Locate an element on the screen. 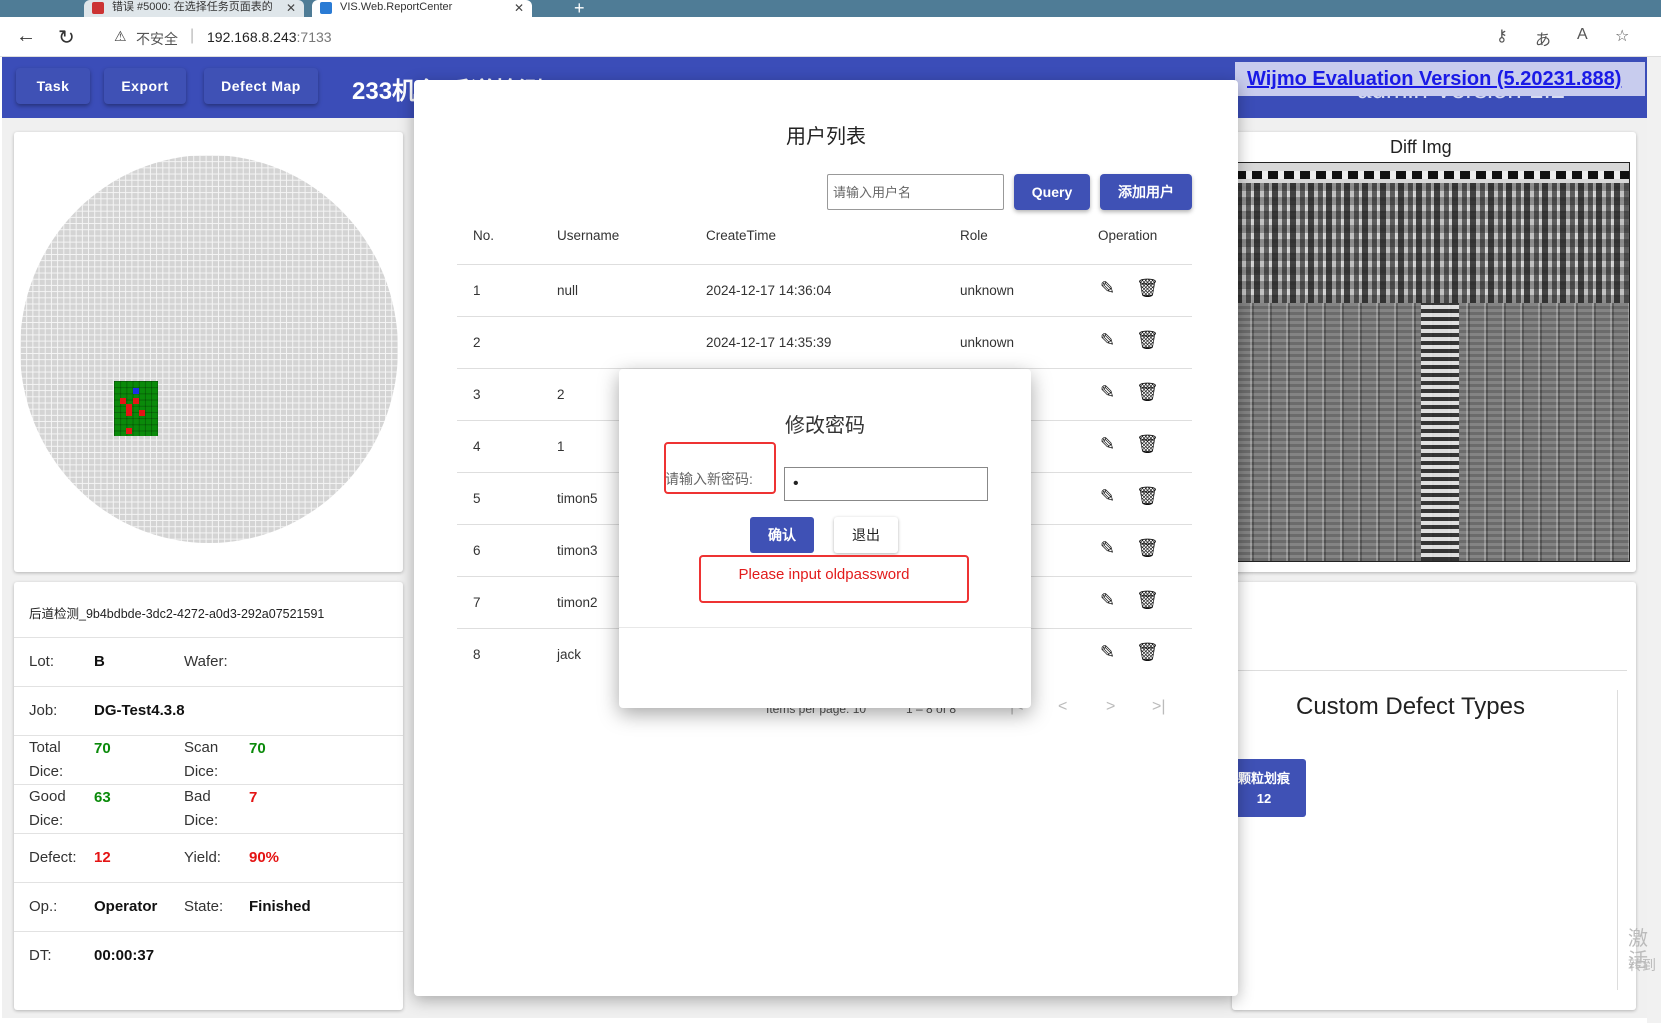  last-page-icon: >| is located at coordinates (1159, 707).